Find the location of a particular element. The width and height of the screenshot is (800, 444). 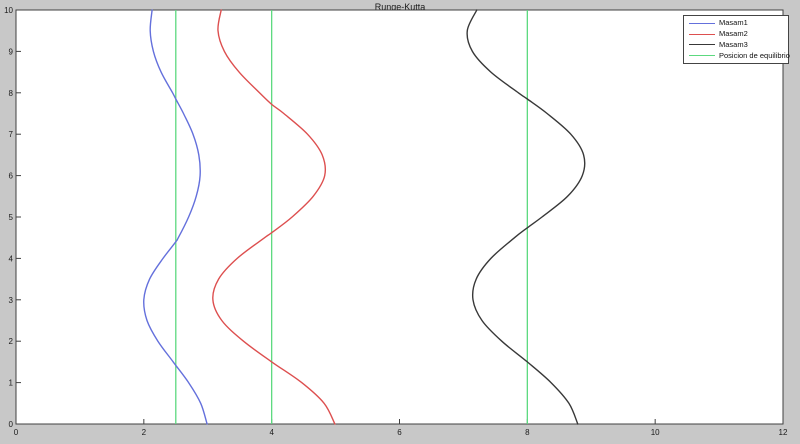

y-tick-label: 8 is located at coordinates (11, 93).